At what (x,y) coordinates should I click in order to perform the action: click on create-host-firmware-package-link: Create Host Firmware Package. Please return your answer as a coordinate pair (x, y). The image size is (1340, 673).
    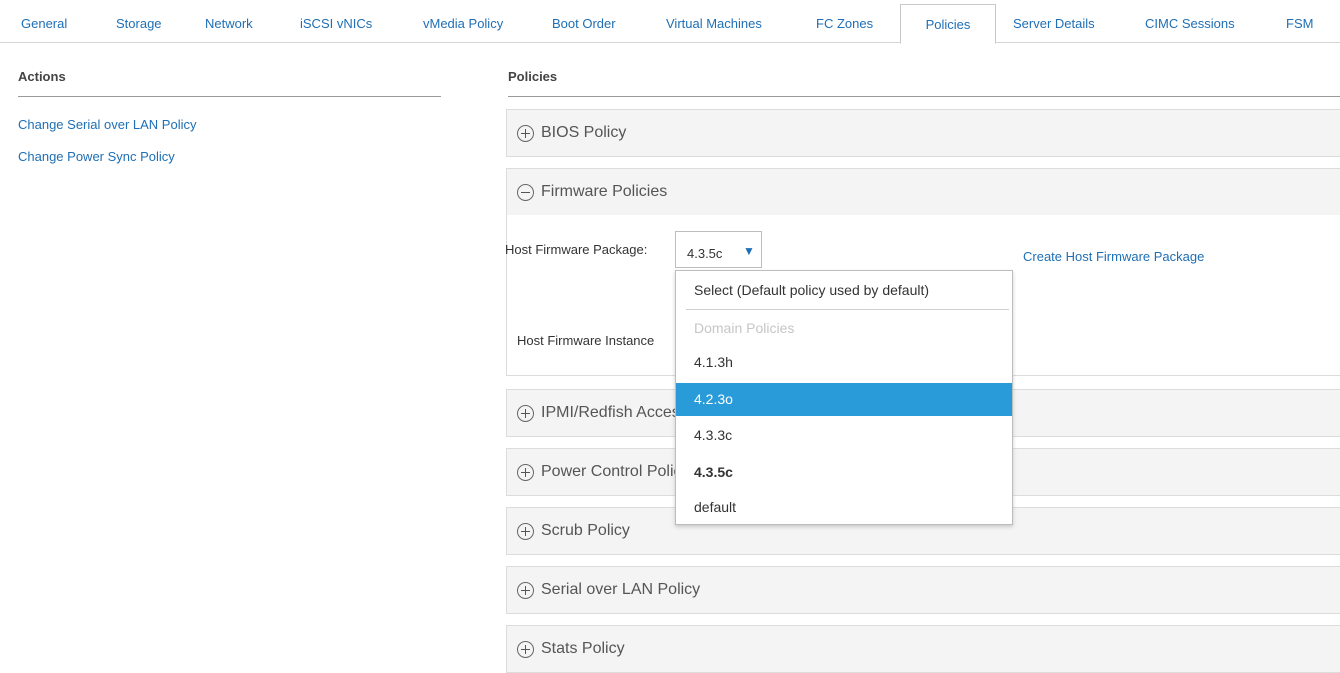
    Looking at the image, I should click on (1113, 256).